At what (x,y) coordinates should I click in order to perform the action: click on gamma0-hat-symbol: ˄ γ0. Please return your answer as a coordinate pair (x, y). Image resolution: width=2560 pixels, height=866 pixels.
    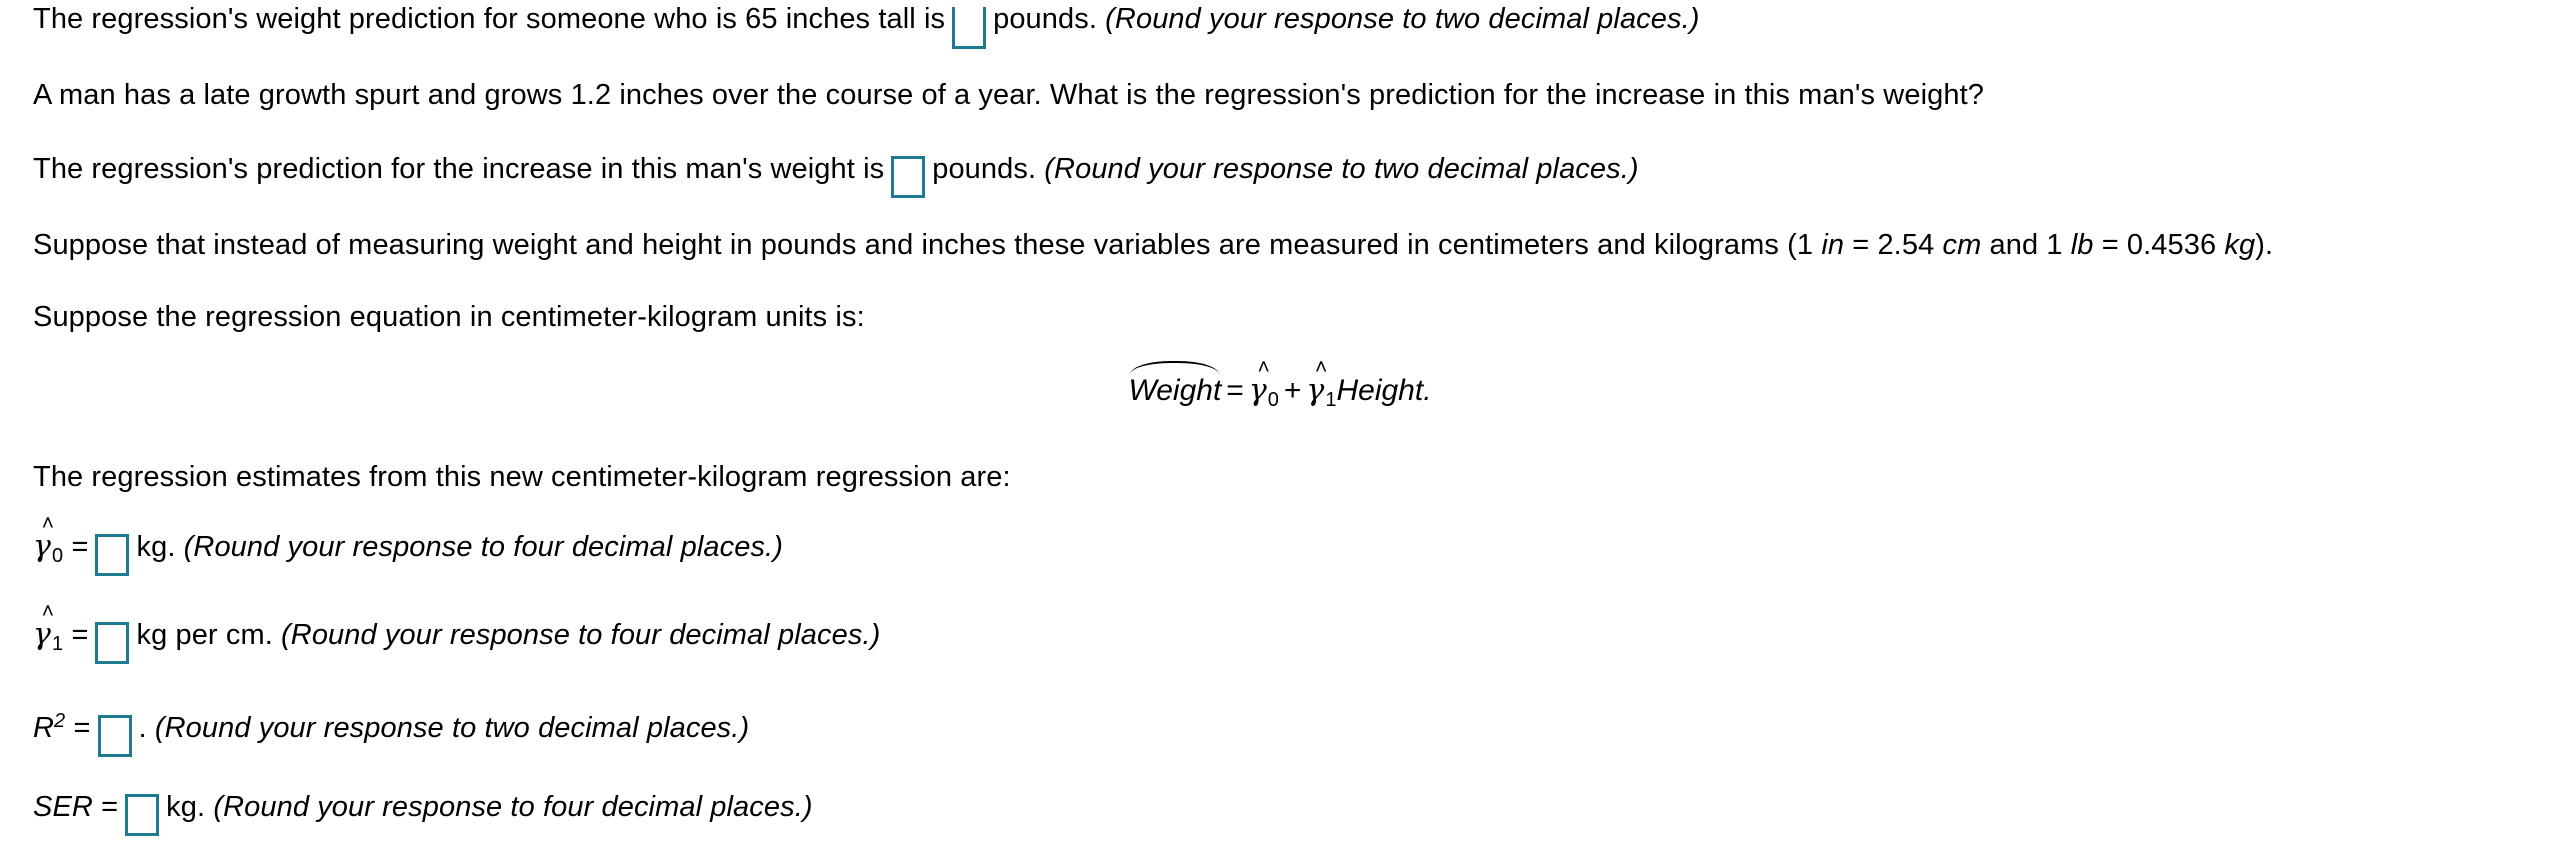
    Looking at the image, I should click on (1264, 384).